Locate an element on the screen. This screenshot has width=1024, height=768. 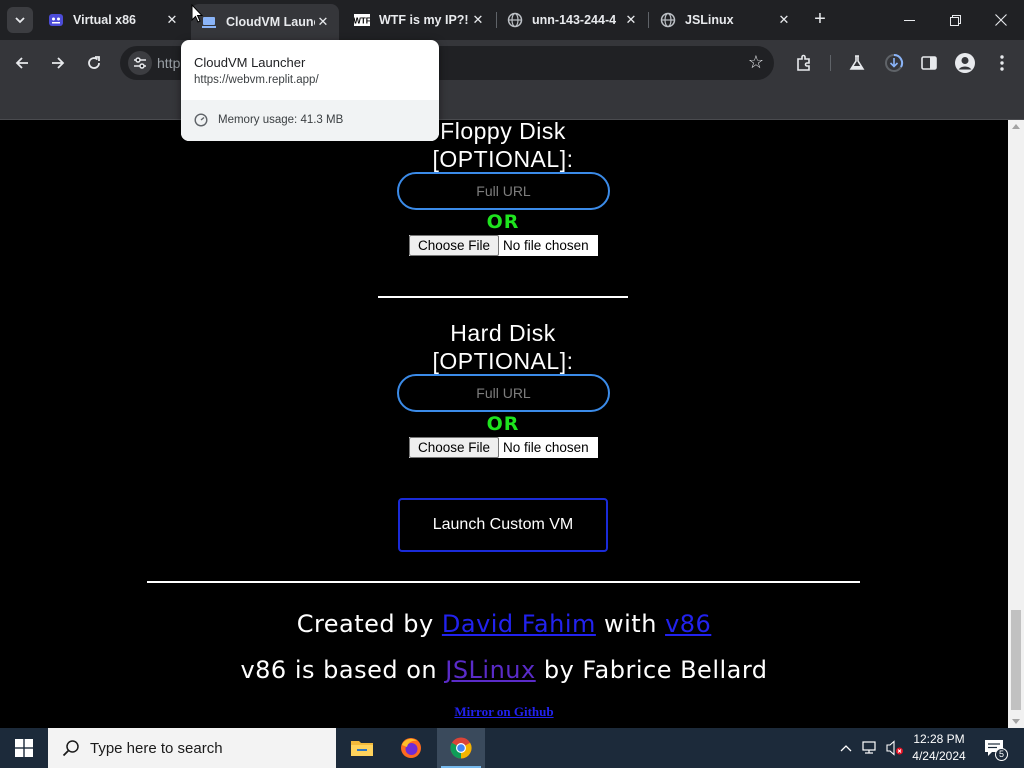
laptop-favicon-icon is located at coordinates (209, 22).